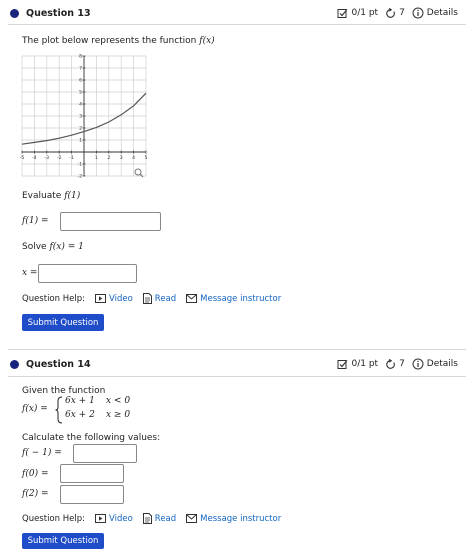 This screenshot has height=551, width=474. Describe the element at coordinates (35, 494) in the screenshot. I see `f2-label: f(2) =` at that location.